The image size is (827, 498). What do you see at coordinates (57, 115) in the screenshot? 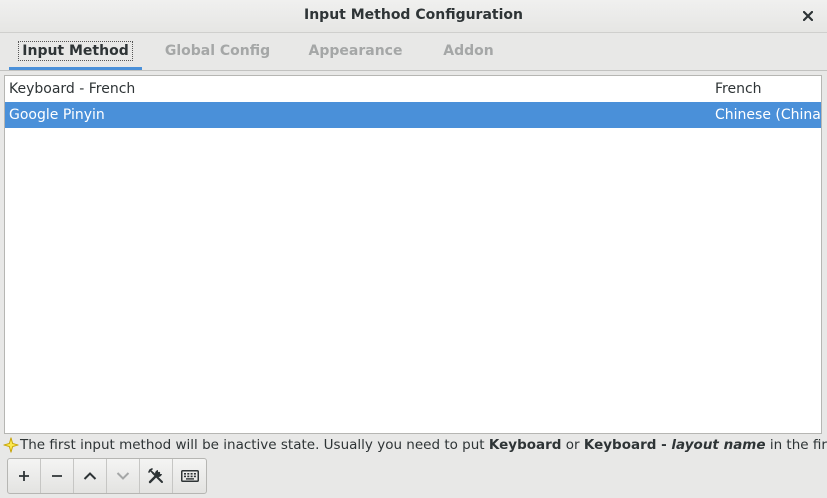
I see `input-method-name: Google Pinyin` at bounding box center [57, 115].